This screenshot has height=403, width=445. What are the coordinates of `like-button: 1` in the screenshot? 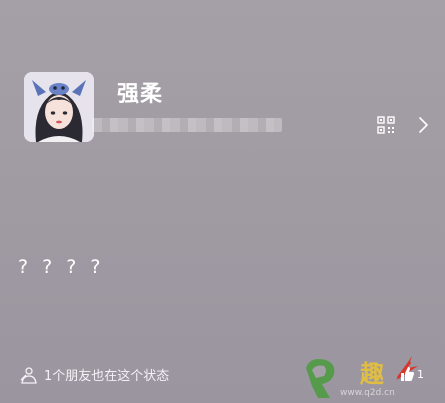 It's located at (411, 374).